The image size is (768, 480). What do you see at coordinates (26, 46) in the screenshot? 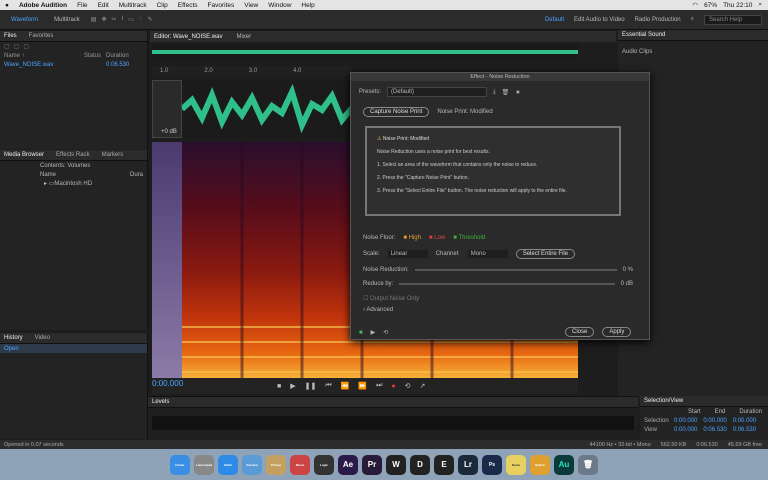
I see `close-file-icon: ▢` at bounding box center [26, 46].